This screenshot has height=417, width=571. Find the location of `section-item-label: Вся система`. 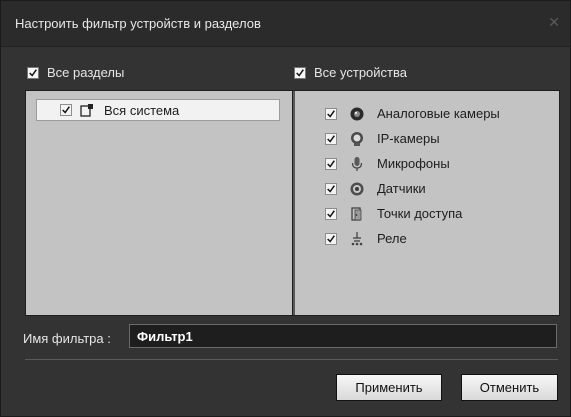

section-item-label: Вся система is located at coordinates (142, 110).